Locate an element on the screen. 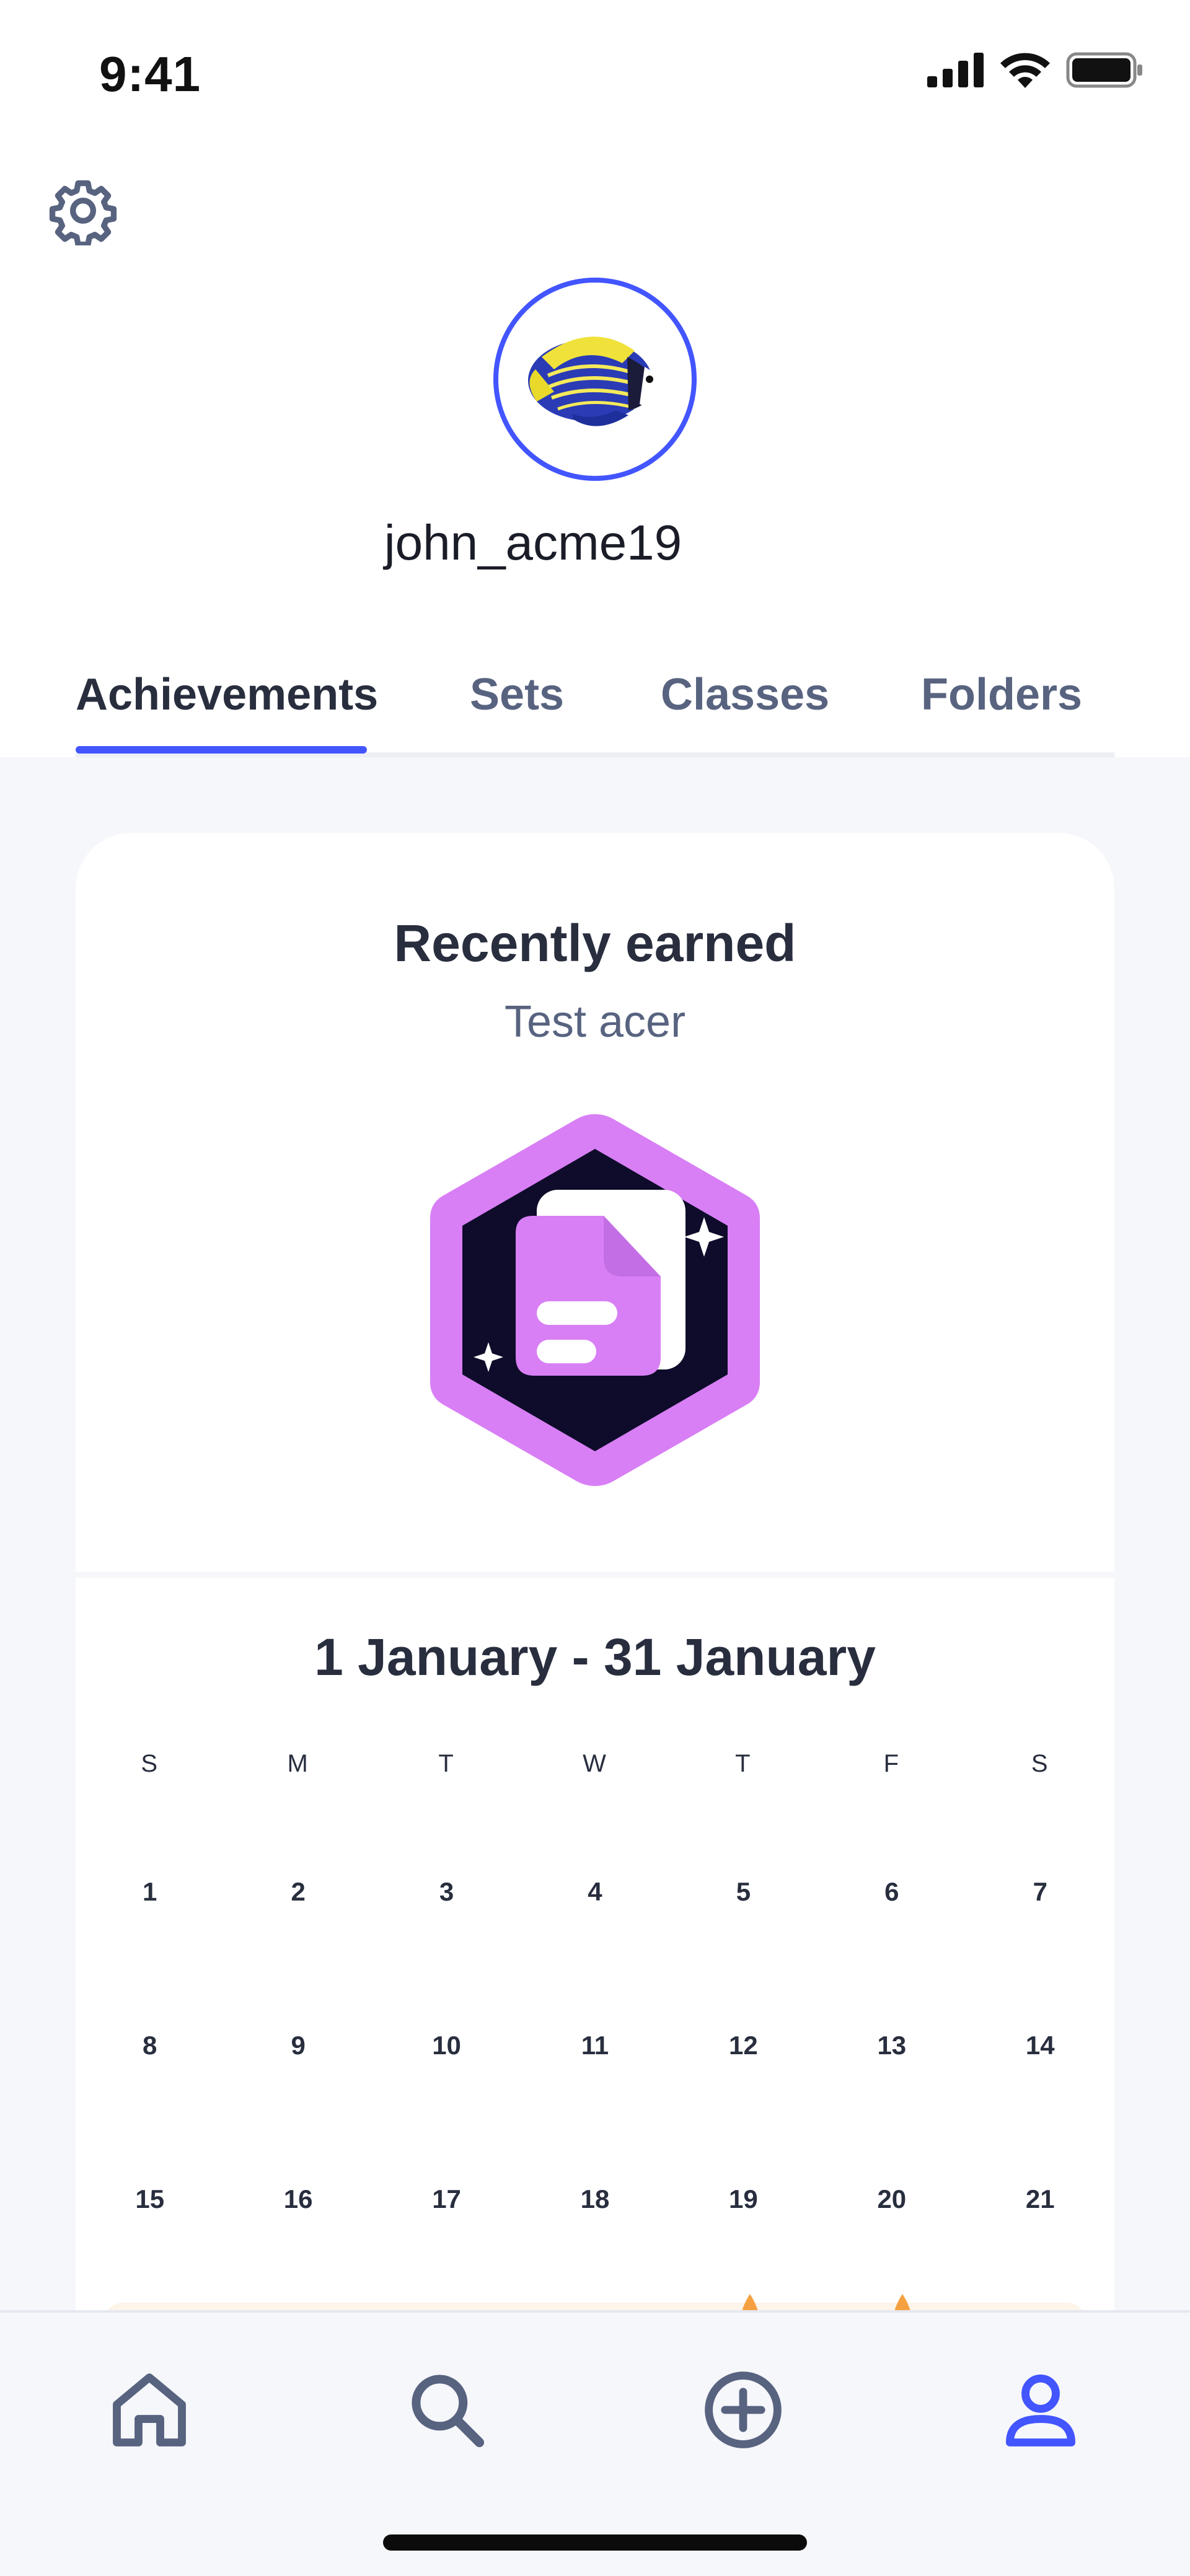  card-divider is located at coordinates (595, 1575).